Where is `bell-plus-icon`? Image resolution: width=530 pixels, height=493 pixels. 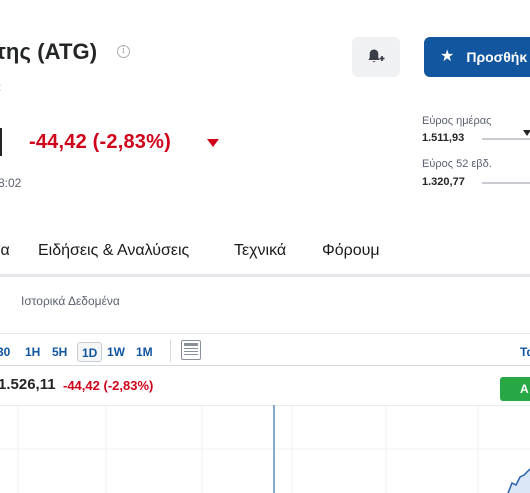
bell-plus-icon is located at coordinates (376, 56).